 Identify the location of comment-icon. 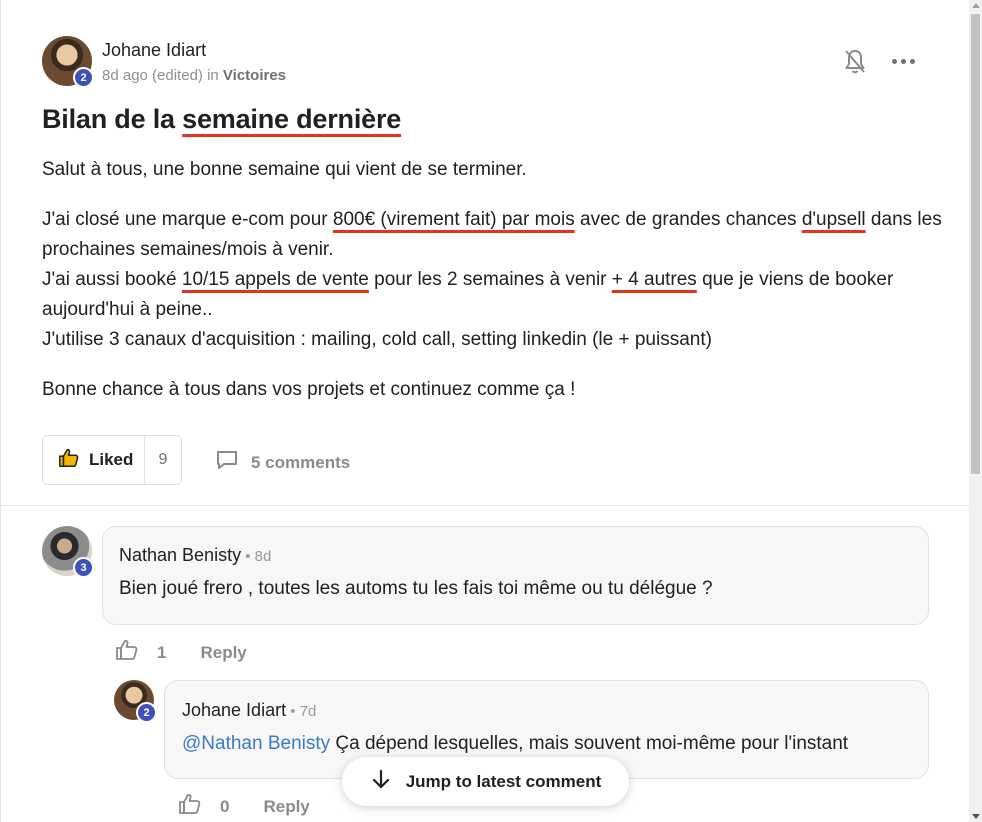
(227, 462).